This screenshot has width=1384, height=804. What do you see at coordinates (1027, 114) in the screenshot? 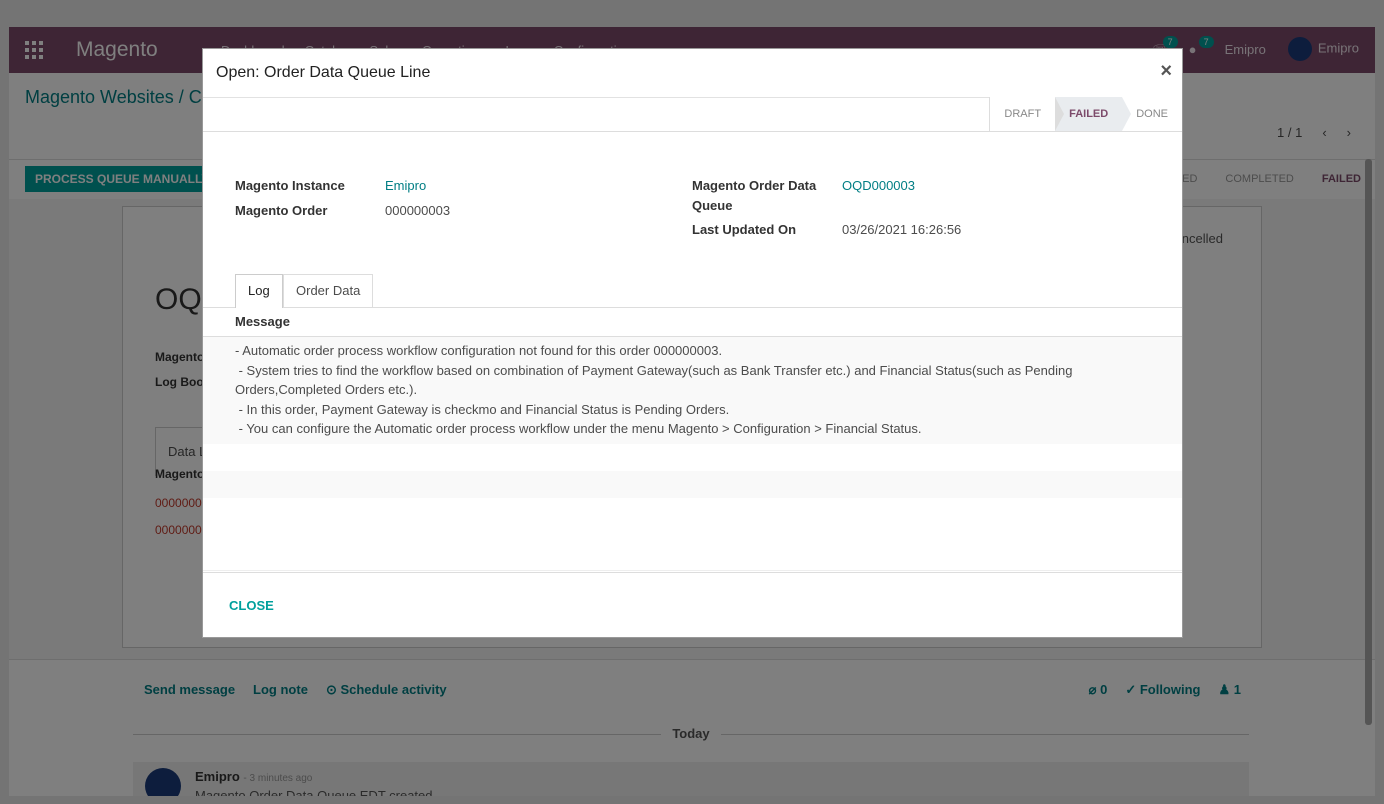
I see `status-step-draft: DRAFT` at bounding box center [1027, 114].